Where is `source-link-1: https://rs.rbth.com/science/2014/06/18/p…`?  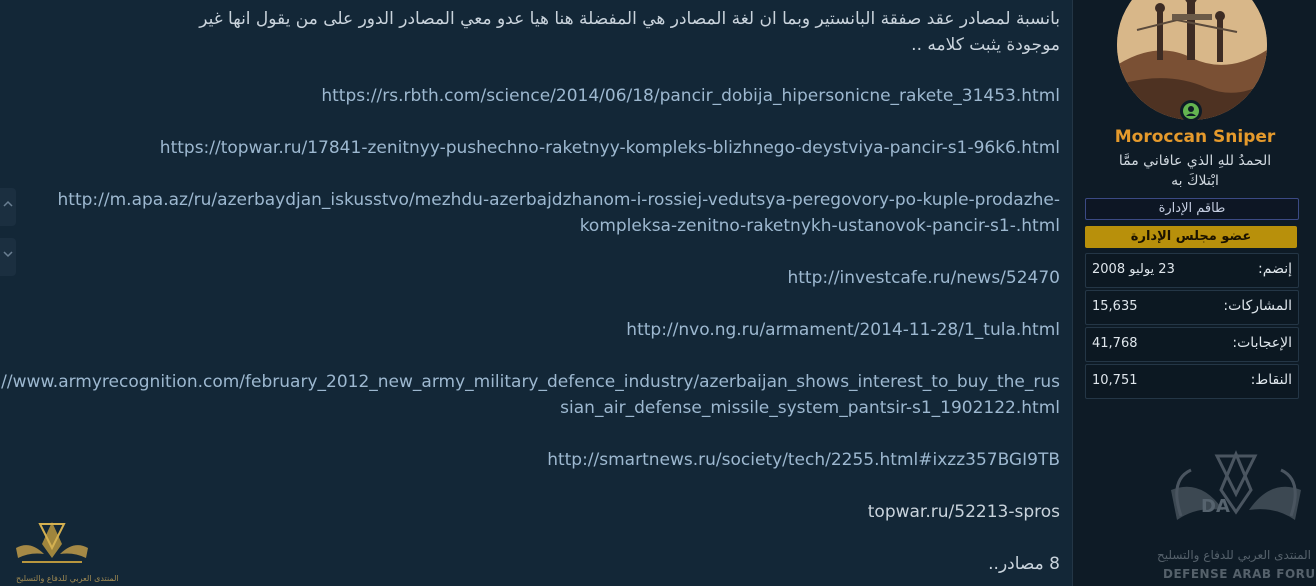
source-link-1: https://rs.rbth.com/science/2014/06/18/p… is located at coordinates (690, 96).